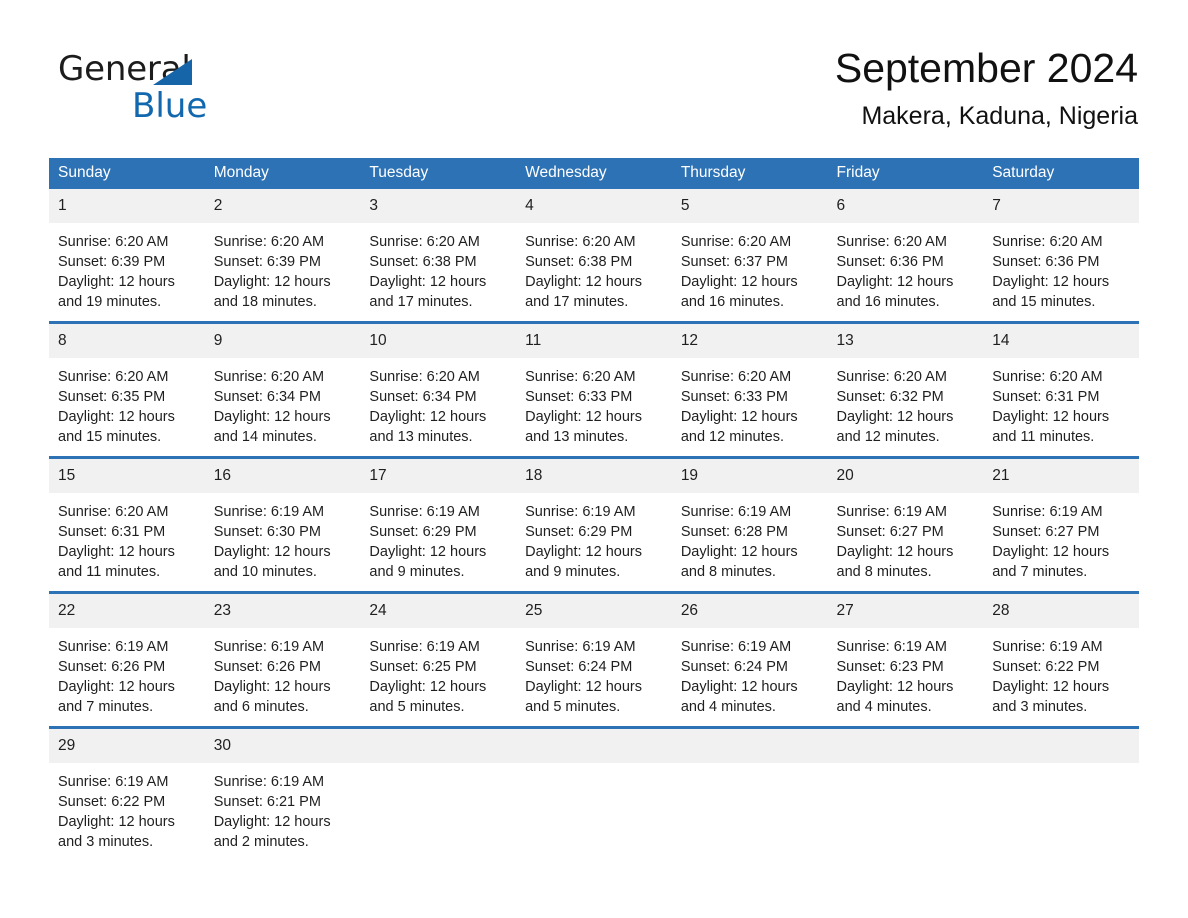 This screenshot has width=1188, height=918. Describe the element at coordinates (267, 531) in the screenshot. I see `sunset-text: Sunset: 6:30 PM` at that location.